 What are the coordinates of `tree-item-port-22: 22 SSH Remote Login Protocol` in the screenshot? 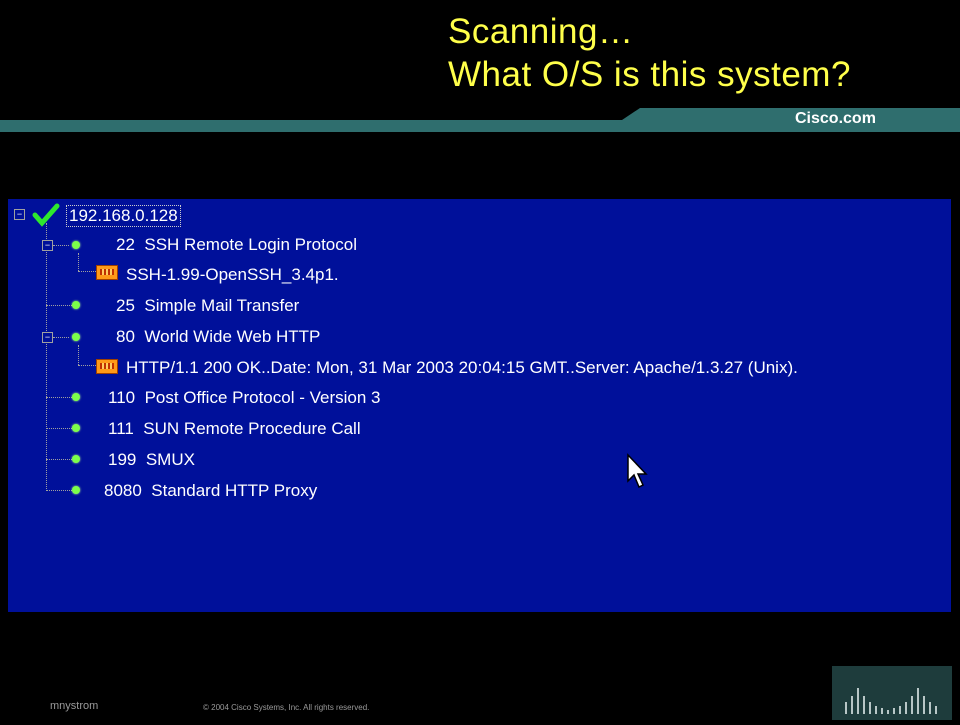 It's located at (236, 245).